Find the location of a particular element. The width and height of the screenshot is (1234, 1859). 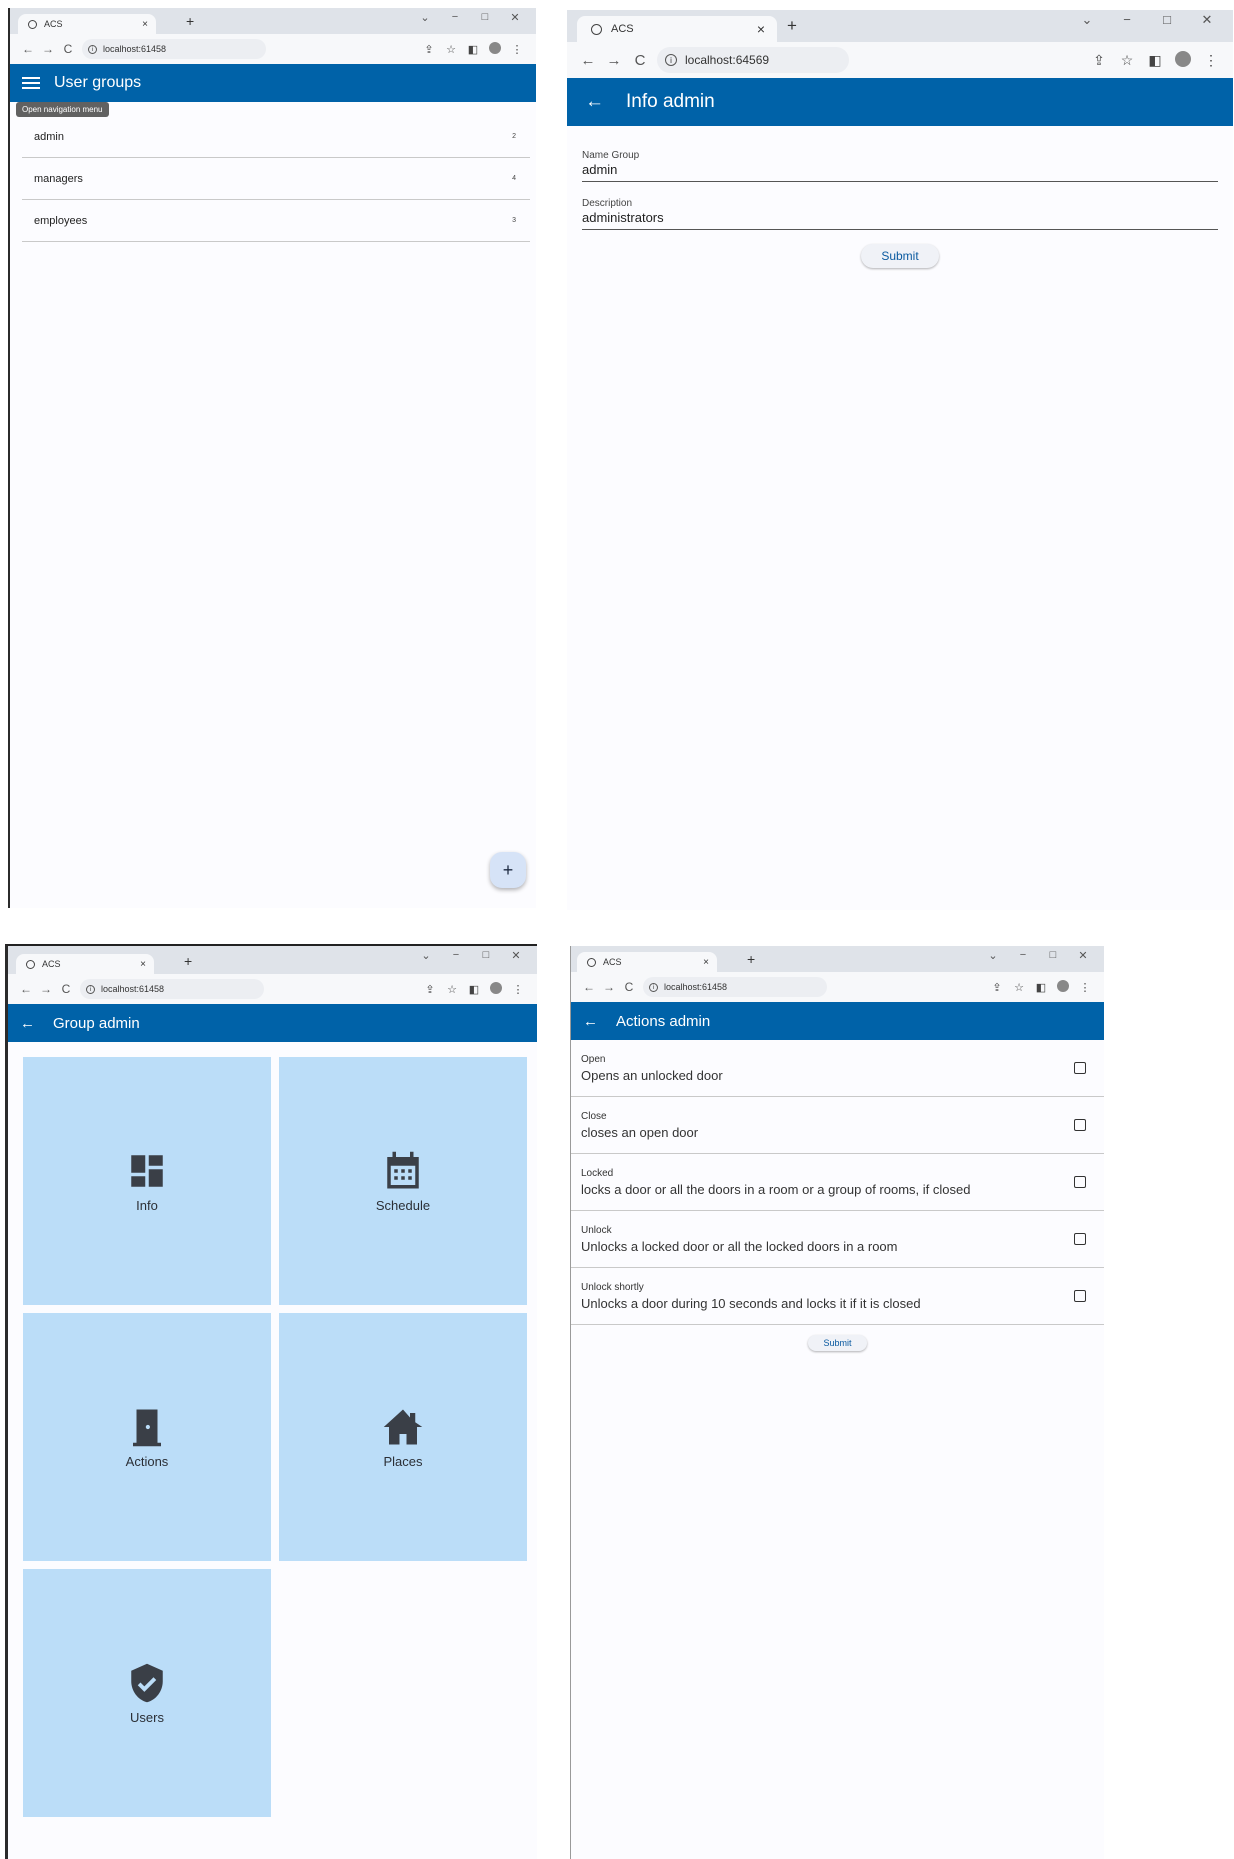

name-group-field: Name Group admin is located at coordinates (900, 166).